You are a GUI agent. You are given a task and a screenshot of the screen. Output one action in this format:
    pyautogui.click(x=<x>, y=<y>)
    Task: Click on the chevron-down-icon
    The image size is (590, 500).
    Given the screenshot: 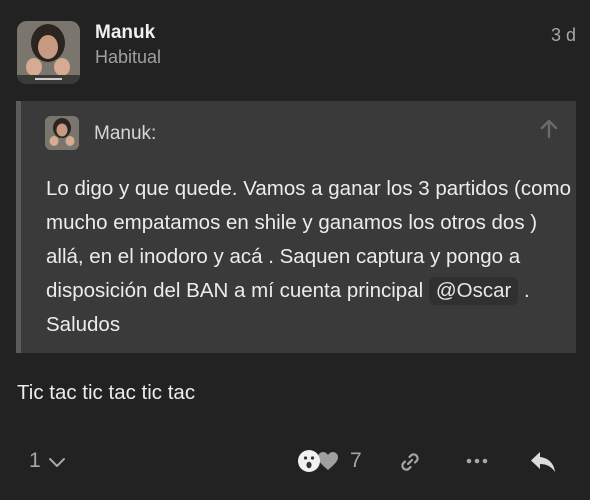 What is the action you would take?
    pyautogui.click(x=56, y=462)
    